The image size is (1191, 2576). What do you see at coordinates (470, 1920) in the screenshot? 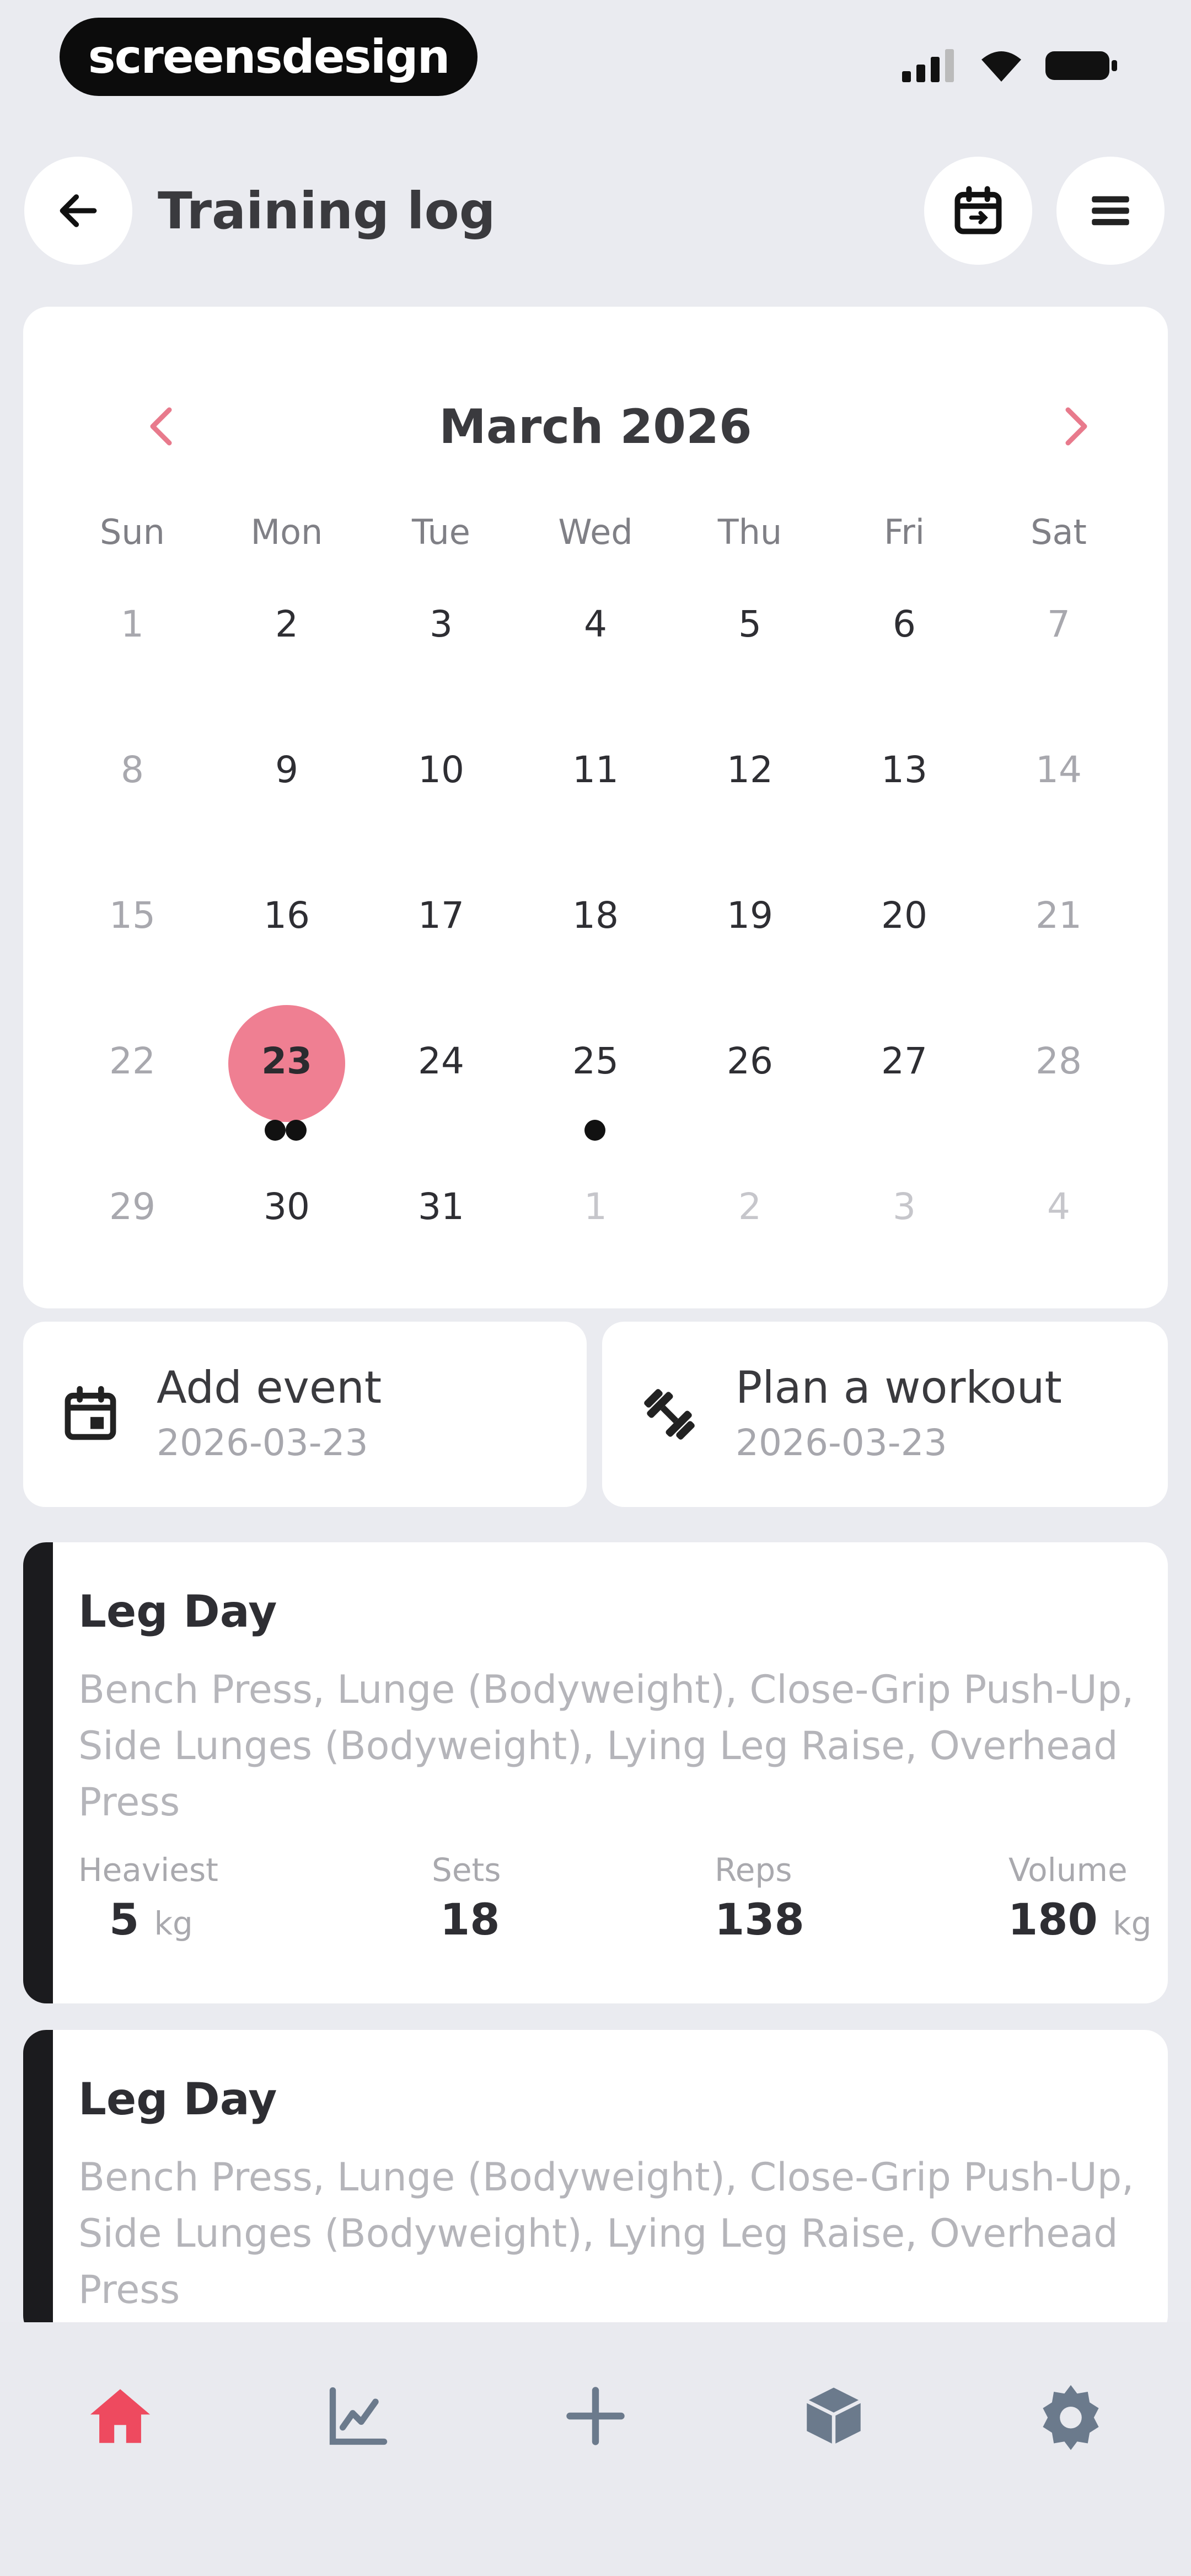
I see `stat-sets-value: 18` at bounding box center [470, 1920].